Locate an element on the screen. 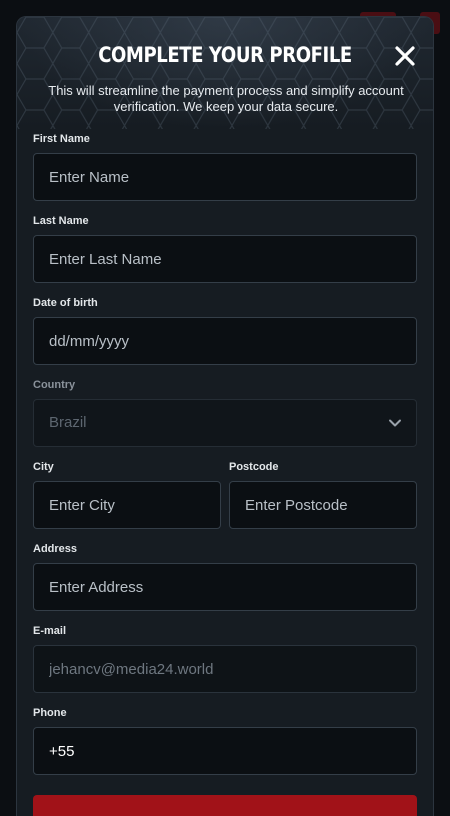  last-name-label: Last Name is located at coordinates (61, 221).